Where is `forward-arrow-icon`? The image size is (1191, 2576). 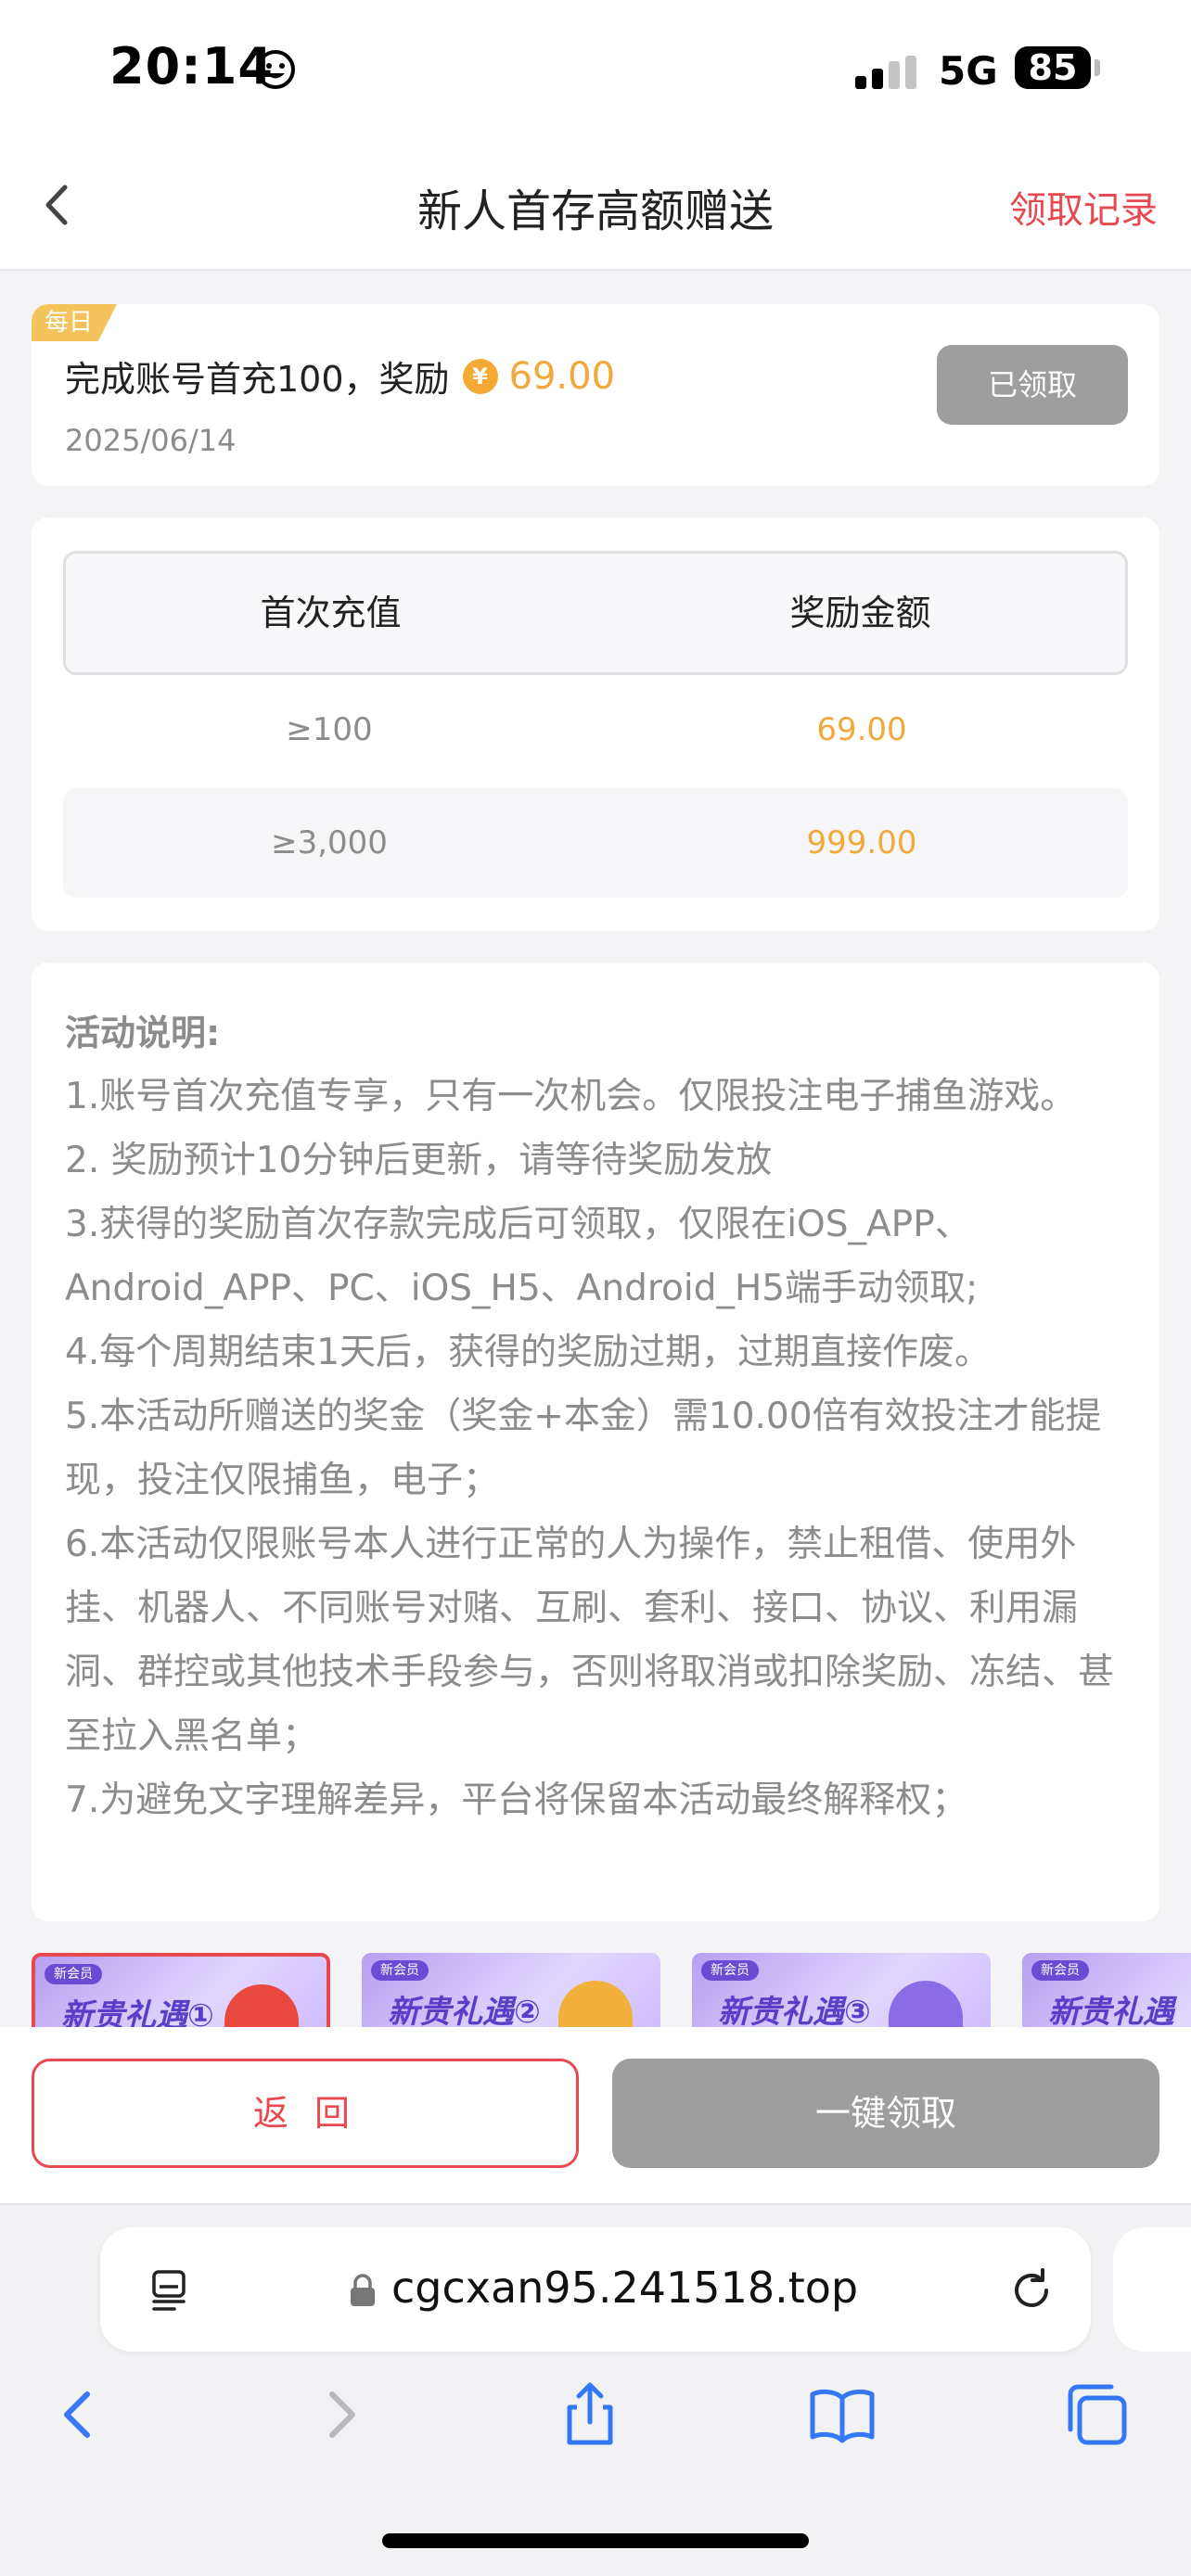 forward-arrow-icon is located at coordinates (339, 2415).